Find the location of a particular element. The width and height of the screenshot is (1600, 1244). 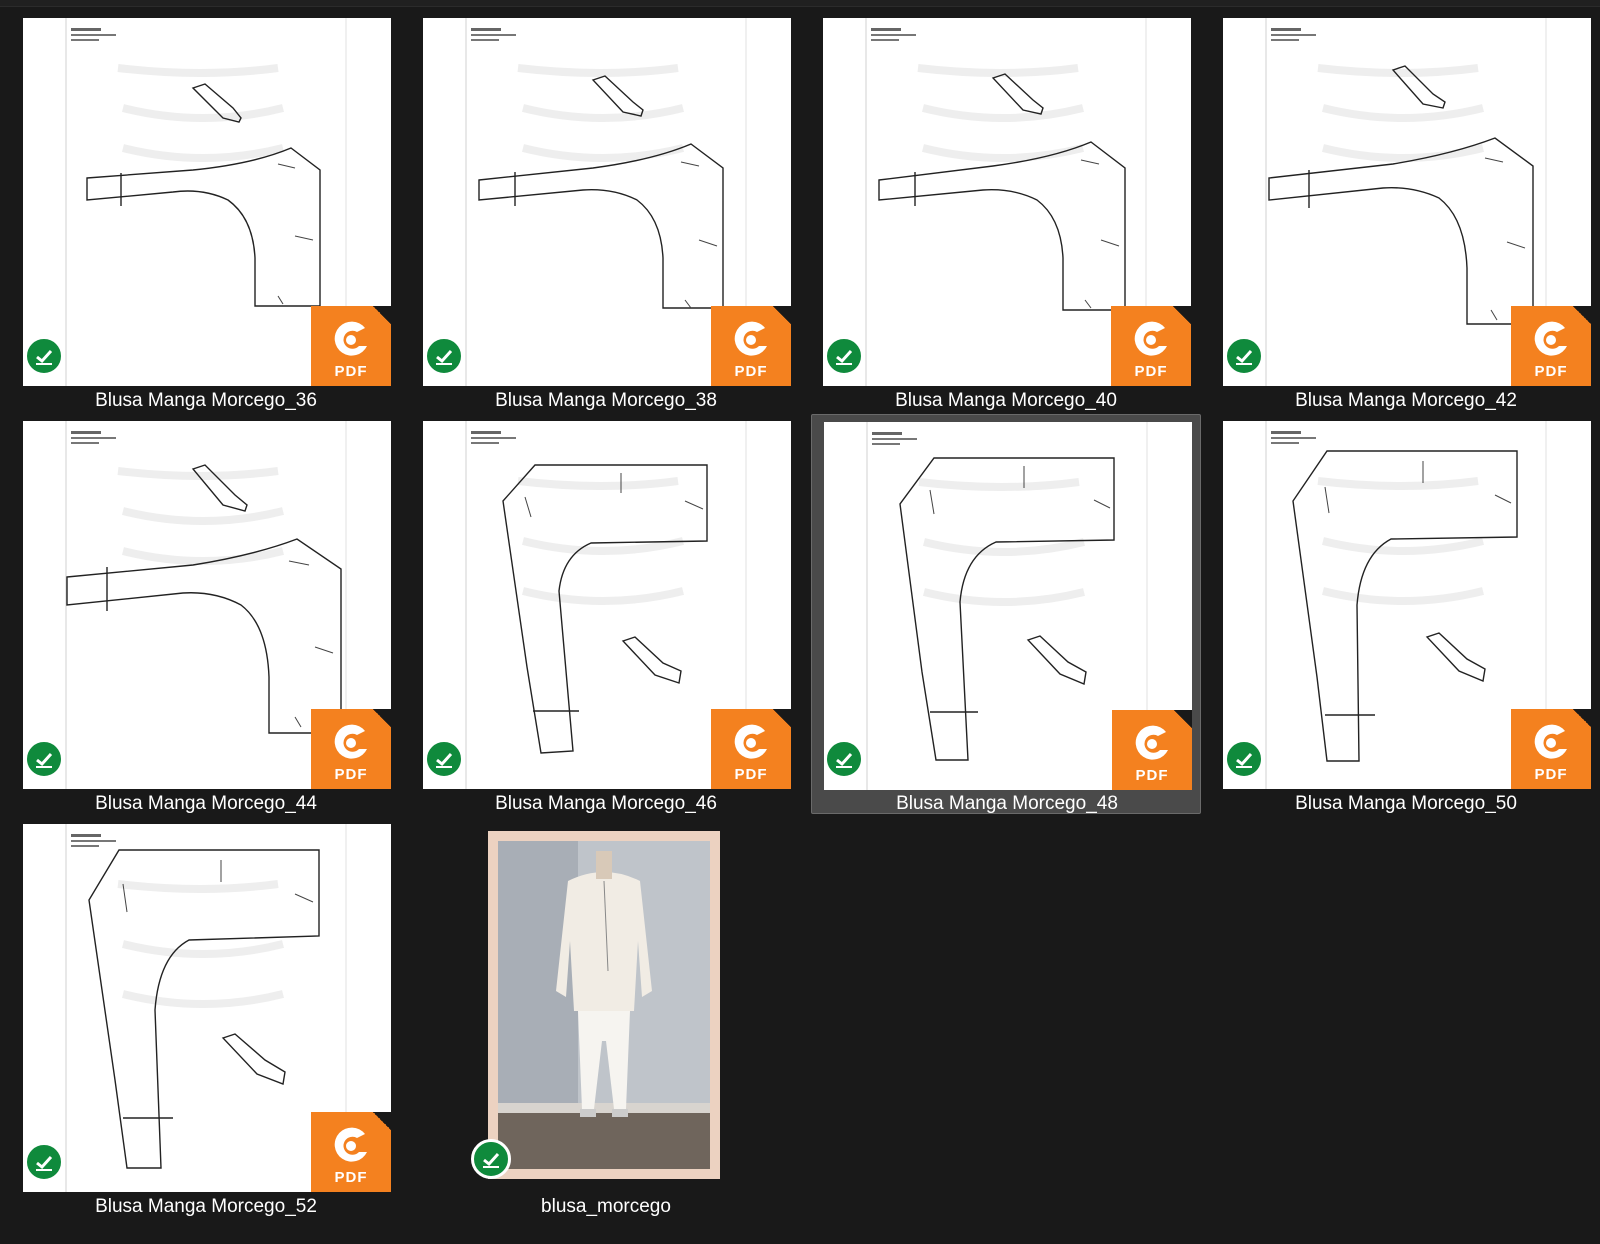

file-tile: PDF Blusa Manga Morcego_38 is located at coordinates (606, 211).